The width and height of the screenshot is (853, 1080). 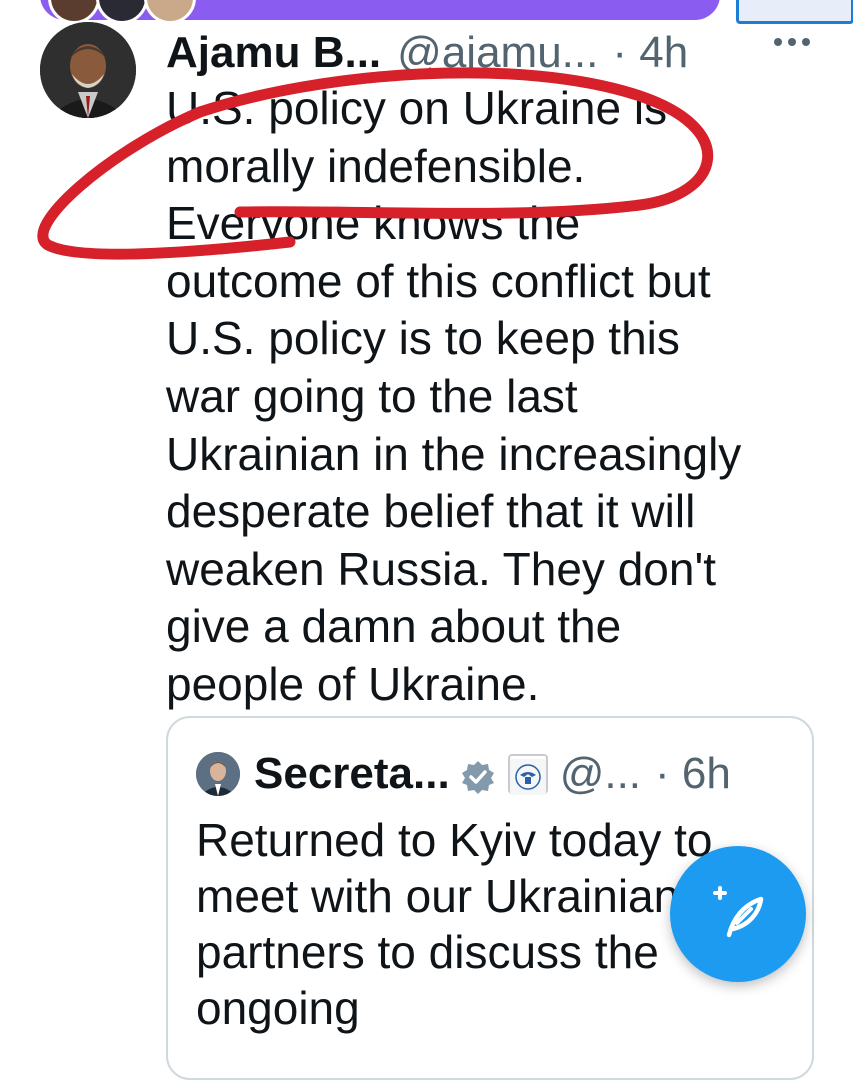 I want to click on compose-tweet-button, so click(x=738, y=914).